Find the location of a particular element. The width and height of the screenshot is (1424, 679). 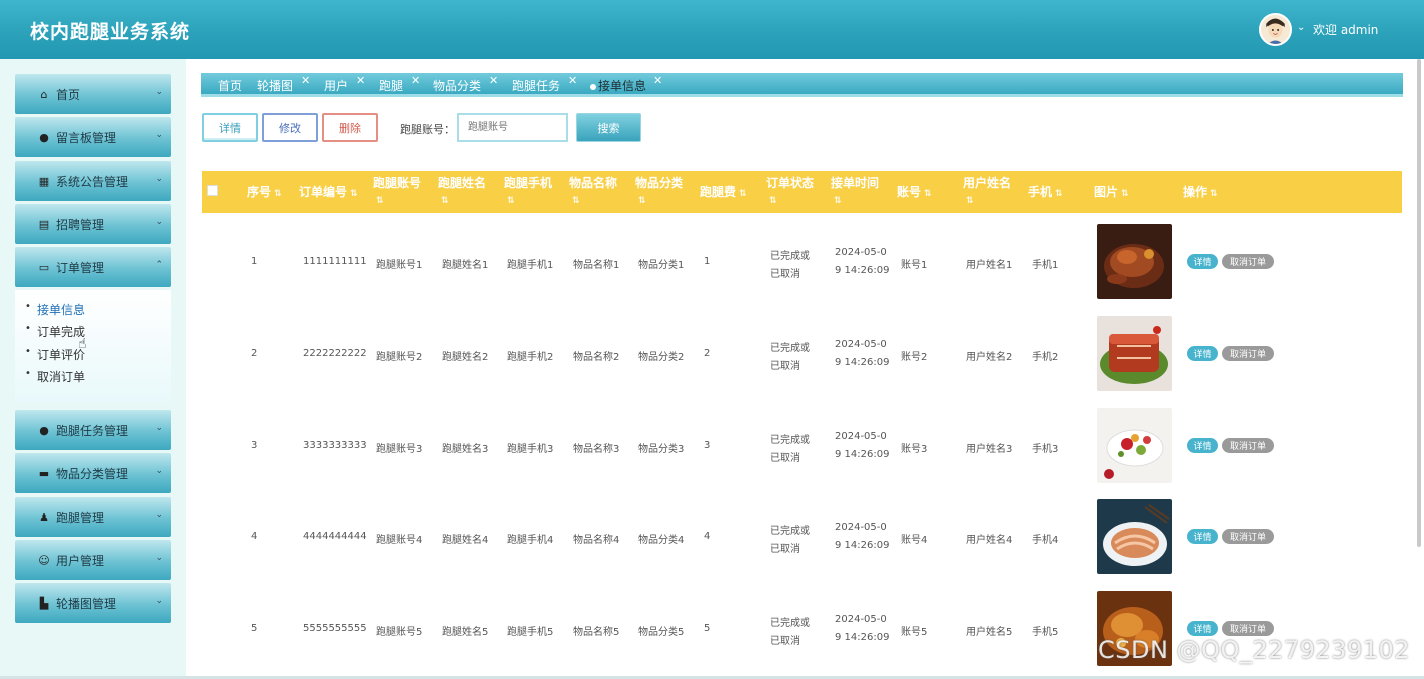

sidebar-item-label: 物品分类管理 is located at coordinates (92, 473).